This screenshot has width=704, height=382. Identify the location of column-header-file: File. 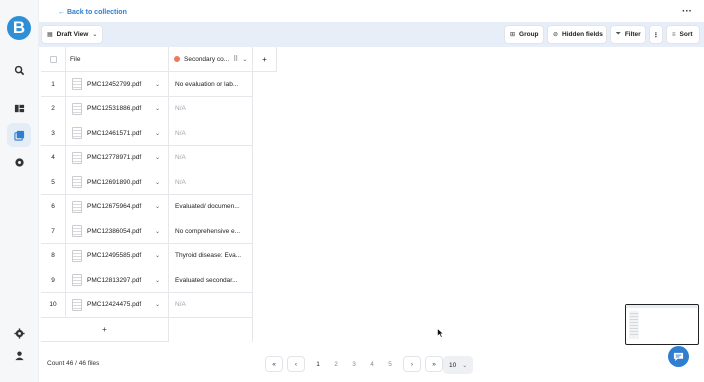
(117, 59).